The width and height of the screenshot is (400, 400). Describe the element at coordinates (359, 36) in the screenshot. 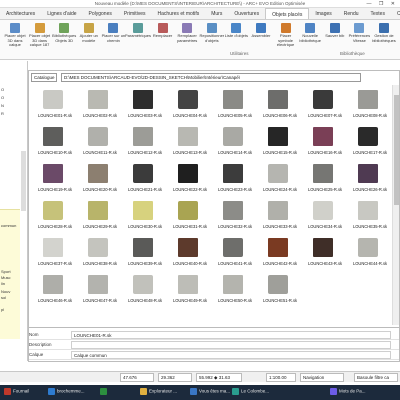

I see `ribbon-button: Préférences Vitesse` at that location.